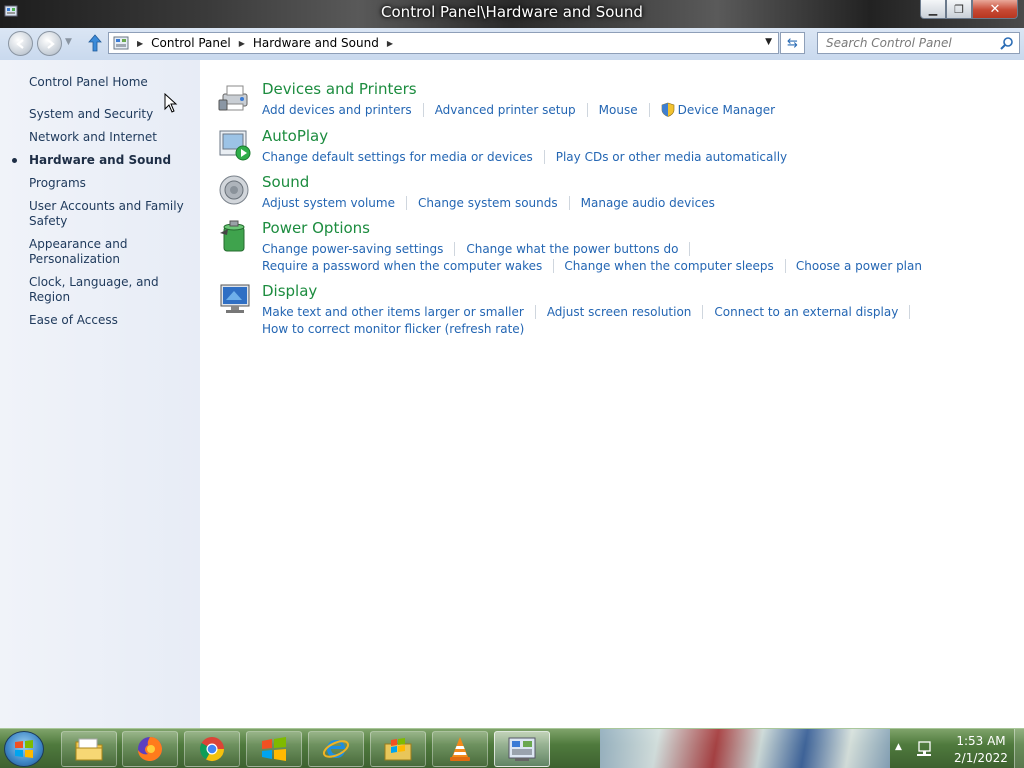 The height and width of the screenshot is (768, 1024). What do you see at coordinates (352, 249) in the screenshot?
I see `link-change-power-saving-settings: Change power-saving settings` at bounding box center [352, 249].